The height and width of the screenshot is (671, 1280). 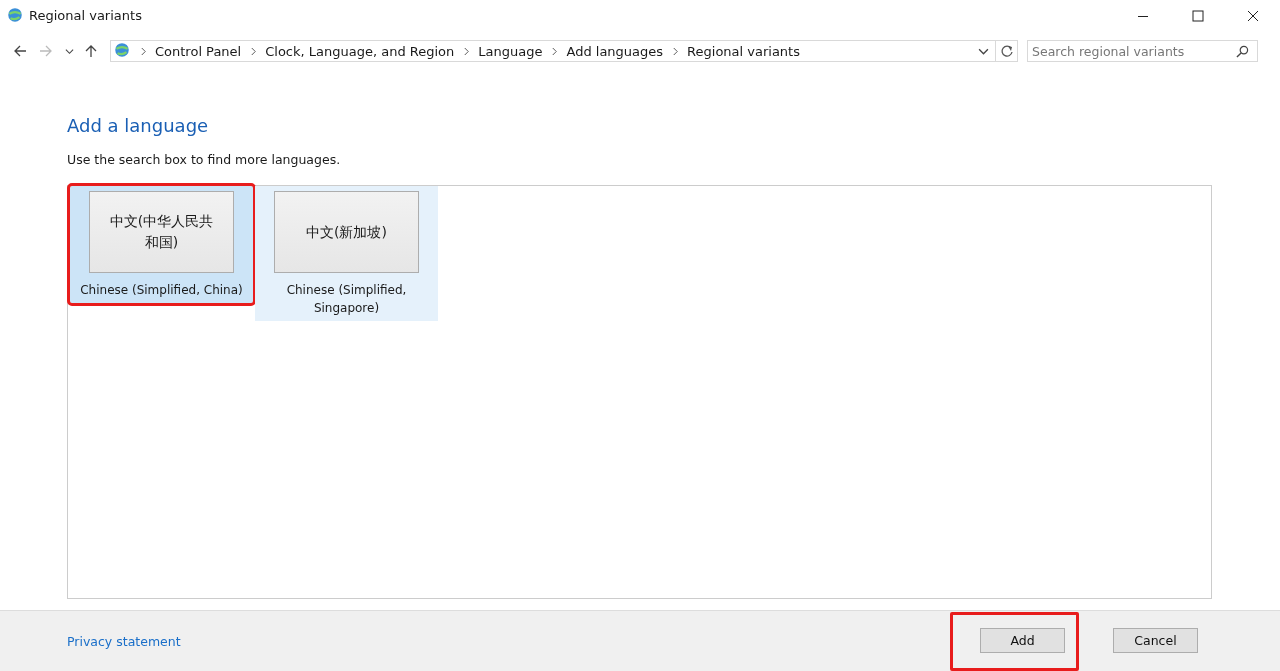 I want to click on maximize-icon, so click(x=1198, y=15).